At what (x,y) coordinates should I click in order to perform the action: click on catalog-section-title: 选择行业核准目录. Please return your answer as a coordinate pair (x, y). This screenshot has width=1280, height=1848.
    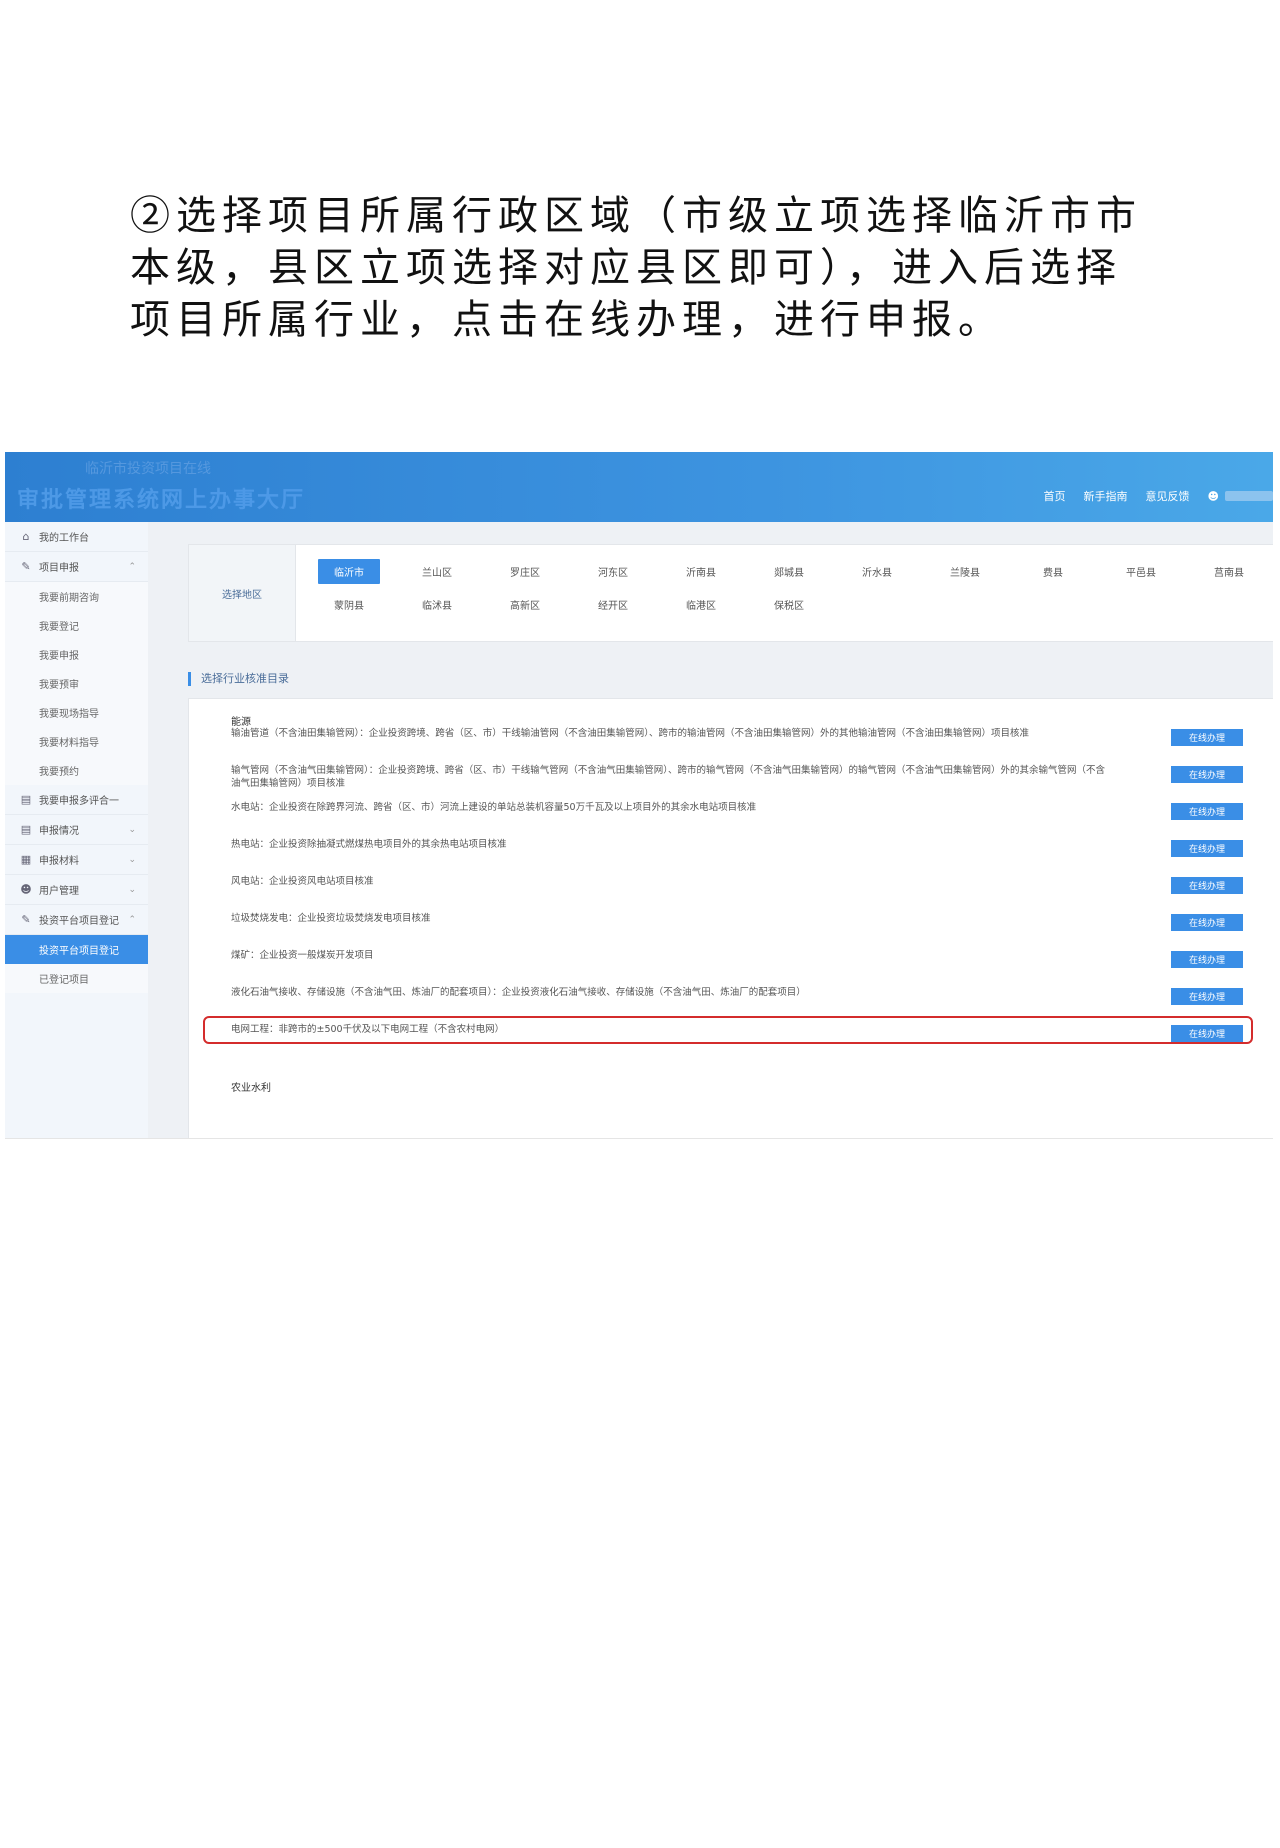
    Looking at the image, I should click on (238, 679).